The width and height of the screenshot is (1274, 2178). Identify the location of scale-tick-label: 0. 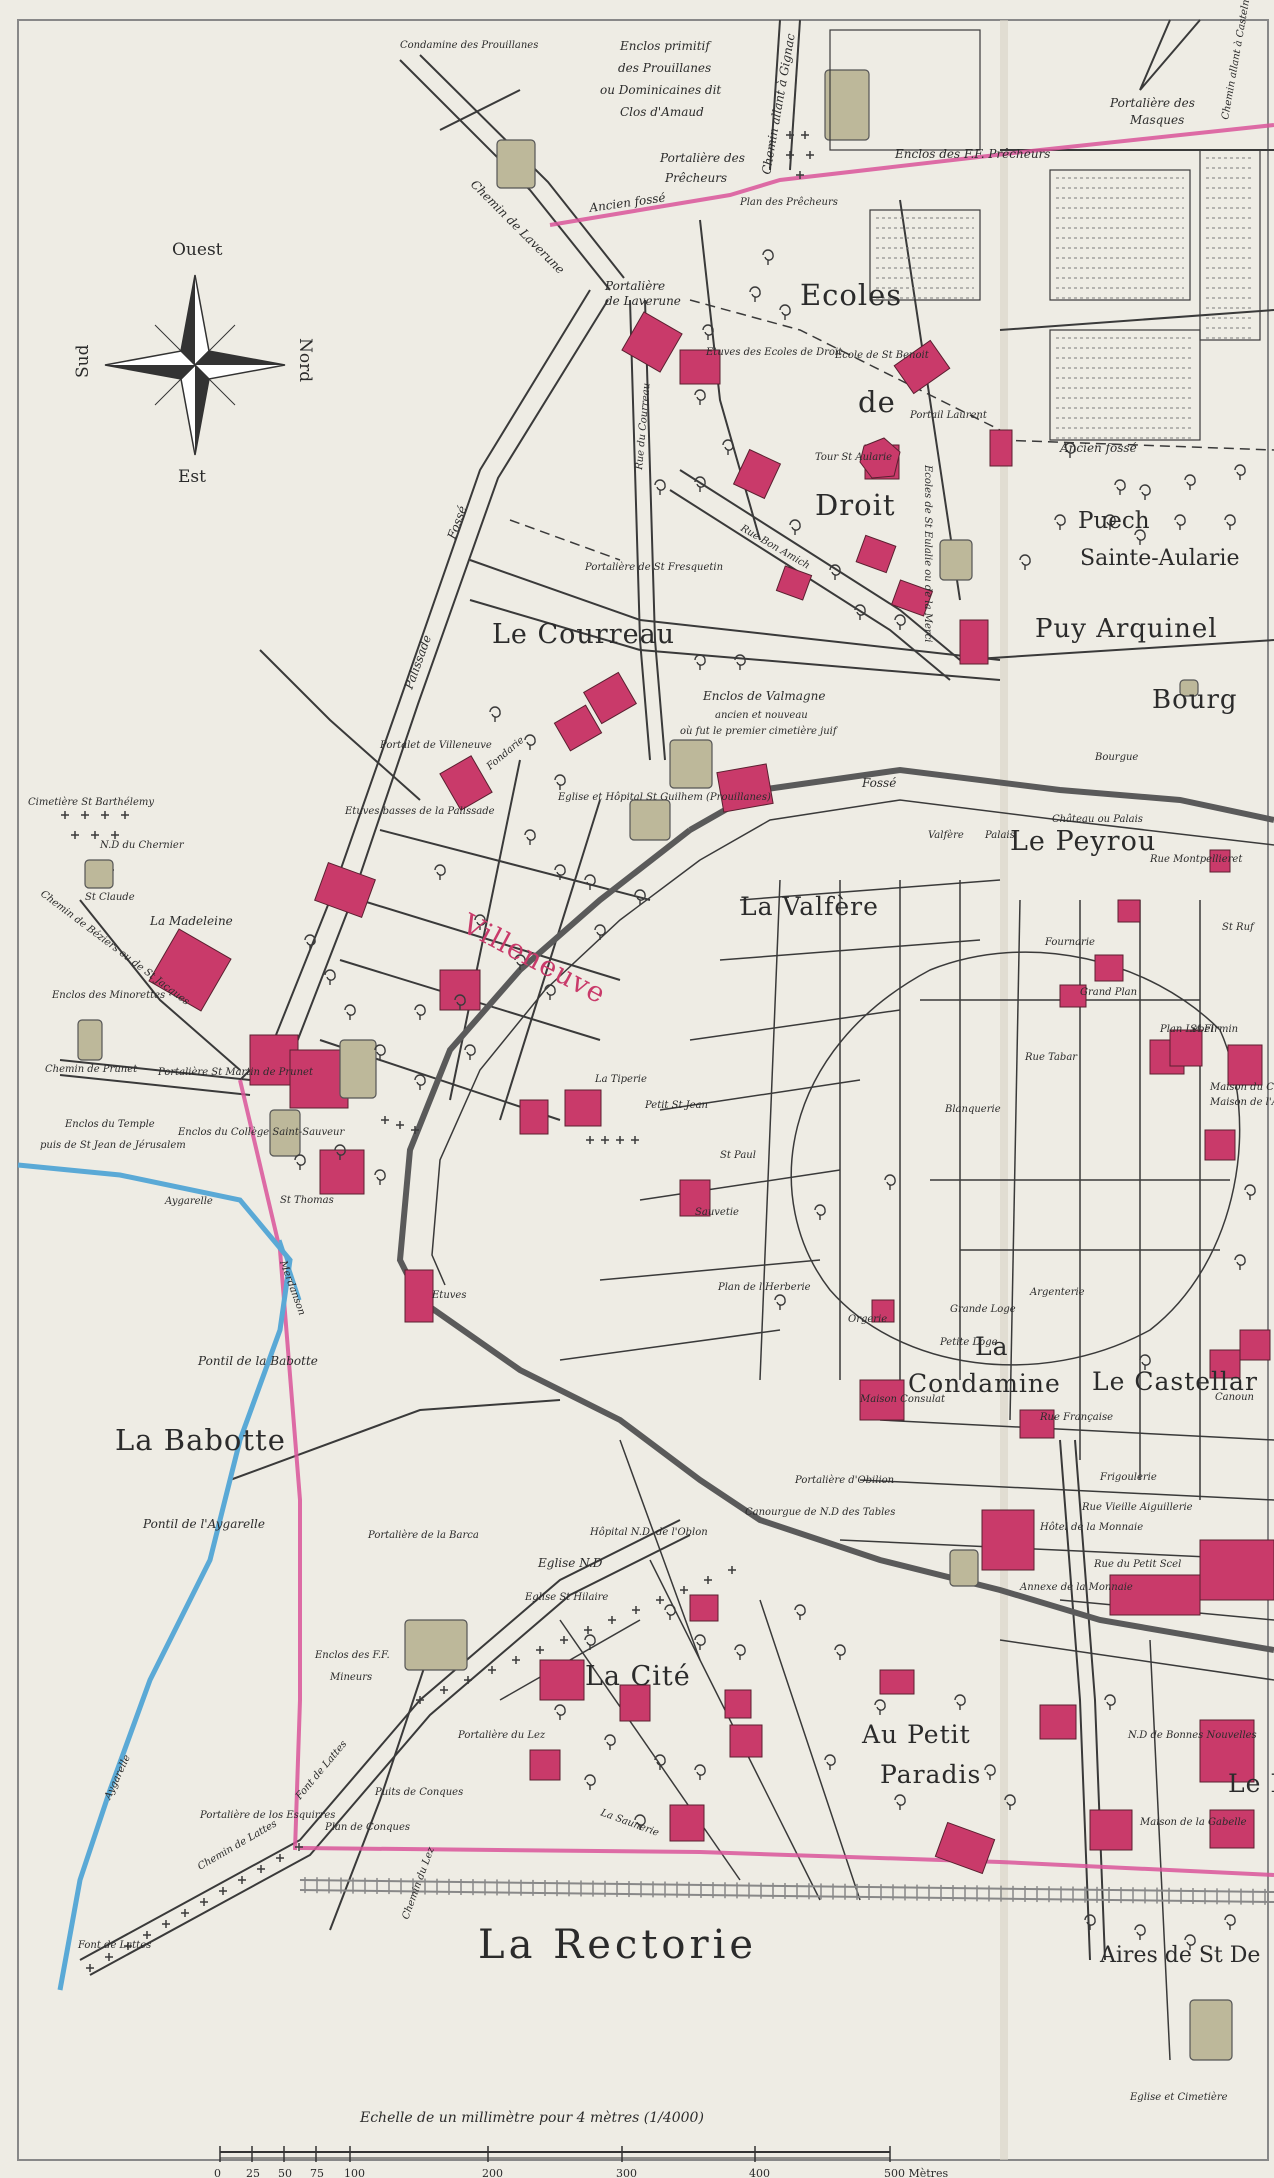
(217, 2172).